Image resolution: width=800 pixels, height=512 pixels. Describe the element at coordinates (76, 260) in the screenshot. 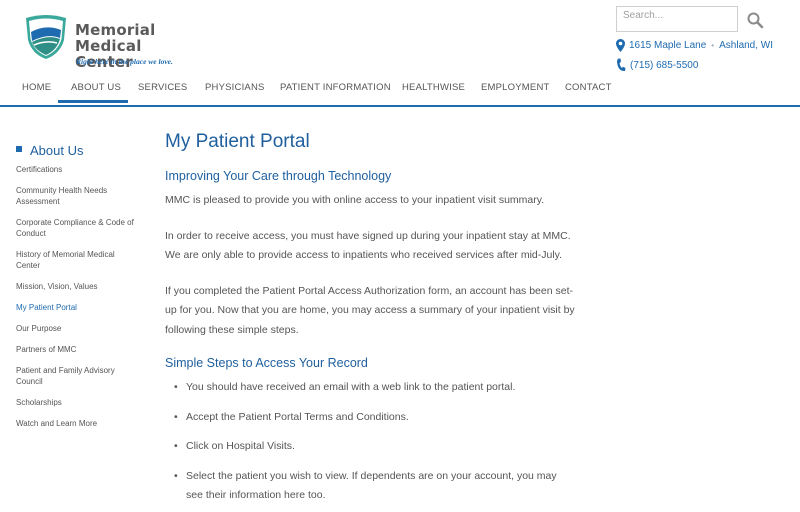

I see `sidebar-item-history: History of Memorial Medical Center` at that location.